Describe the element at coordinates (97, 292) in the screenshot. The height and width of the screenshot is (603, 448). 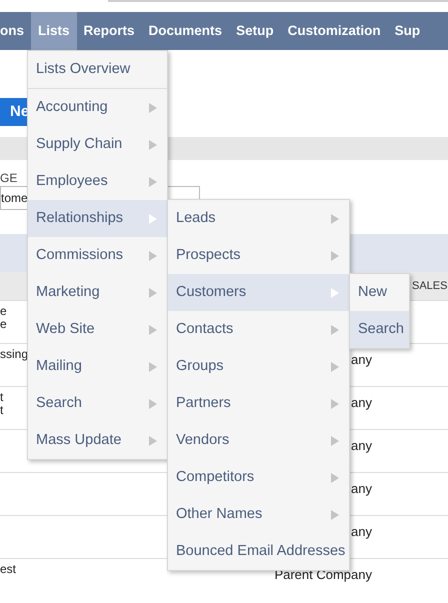
I see `menu-item: Marketing` at that location.